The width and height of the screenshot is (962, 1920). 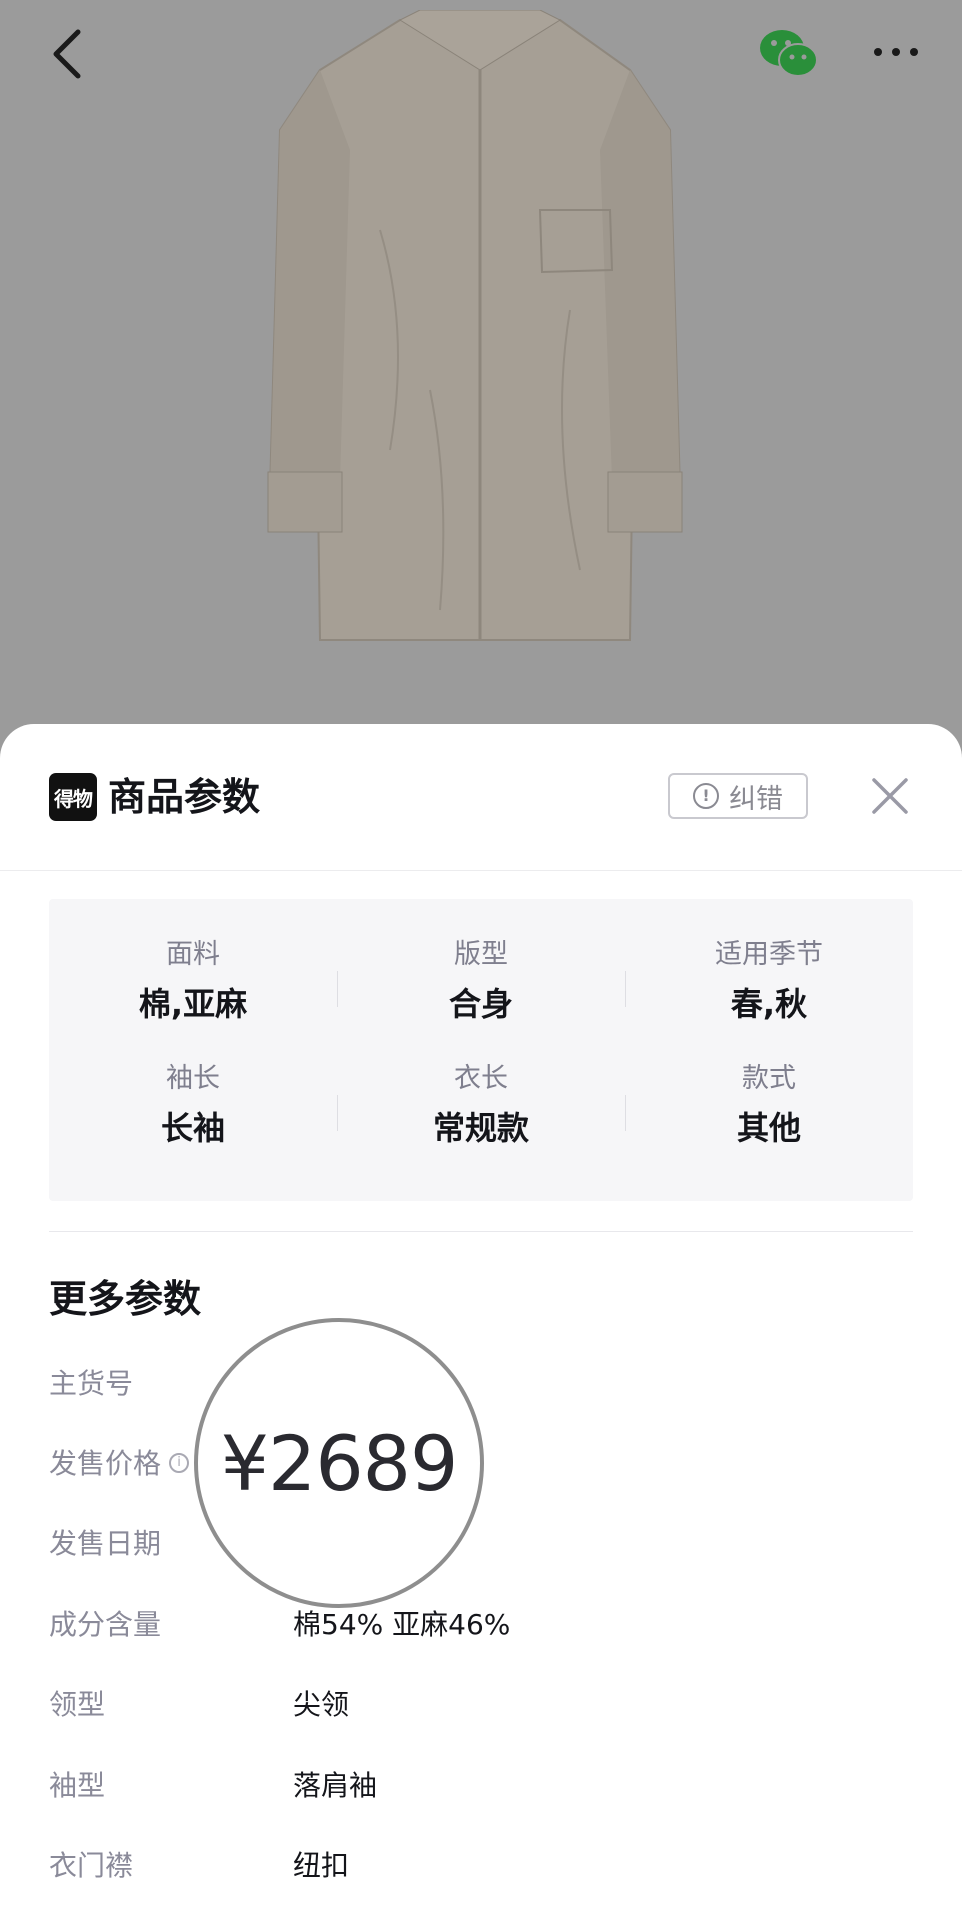 I want to click on price-magnifier: ¥2689, so click(x=339, y=1463).